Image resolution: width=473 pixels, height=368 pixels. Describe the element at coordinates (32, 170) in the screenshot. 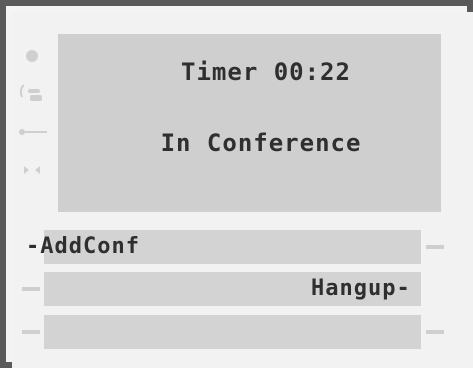

I see `bowtie-icon` at that location.